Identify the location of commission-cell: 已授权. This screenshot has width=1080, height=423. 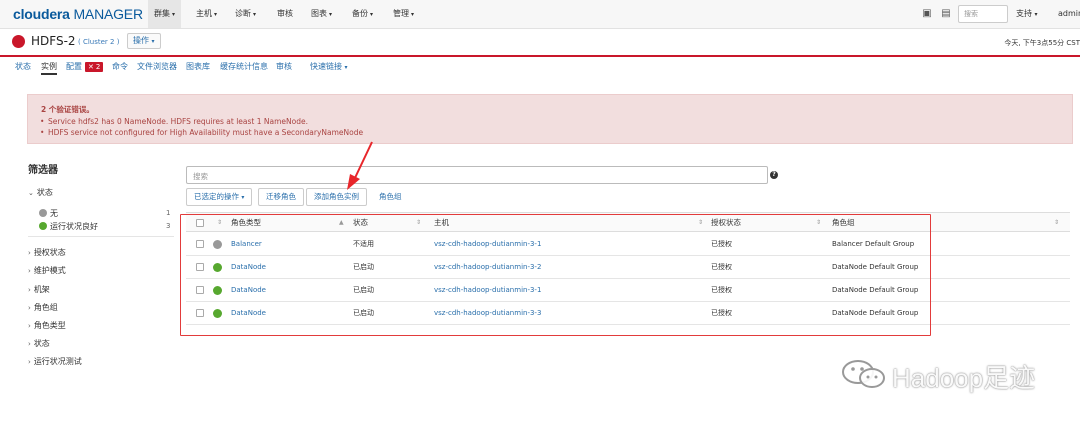
(721, 267).